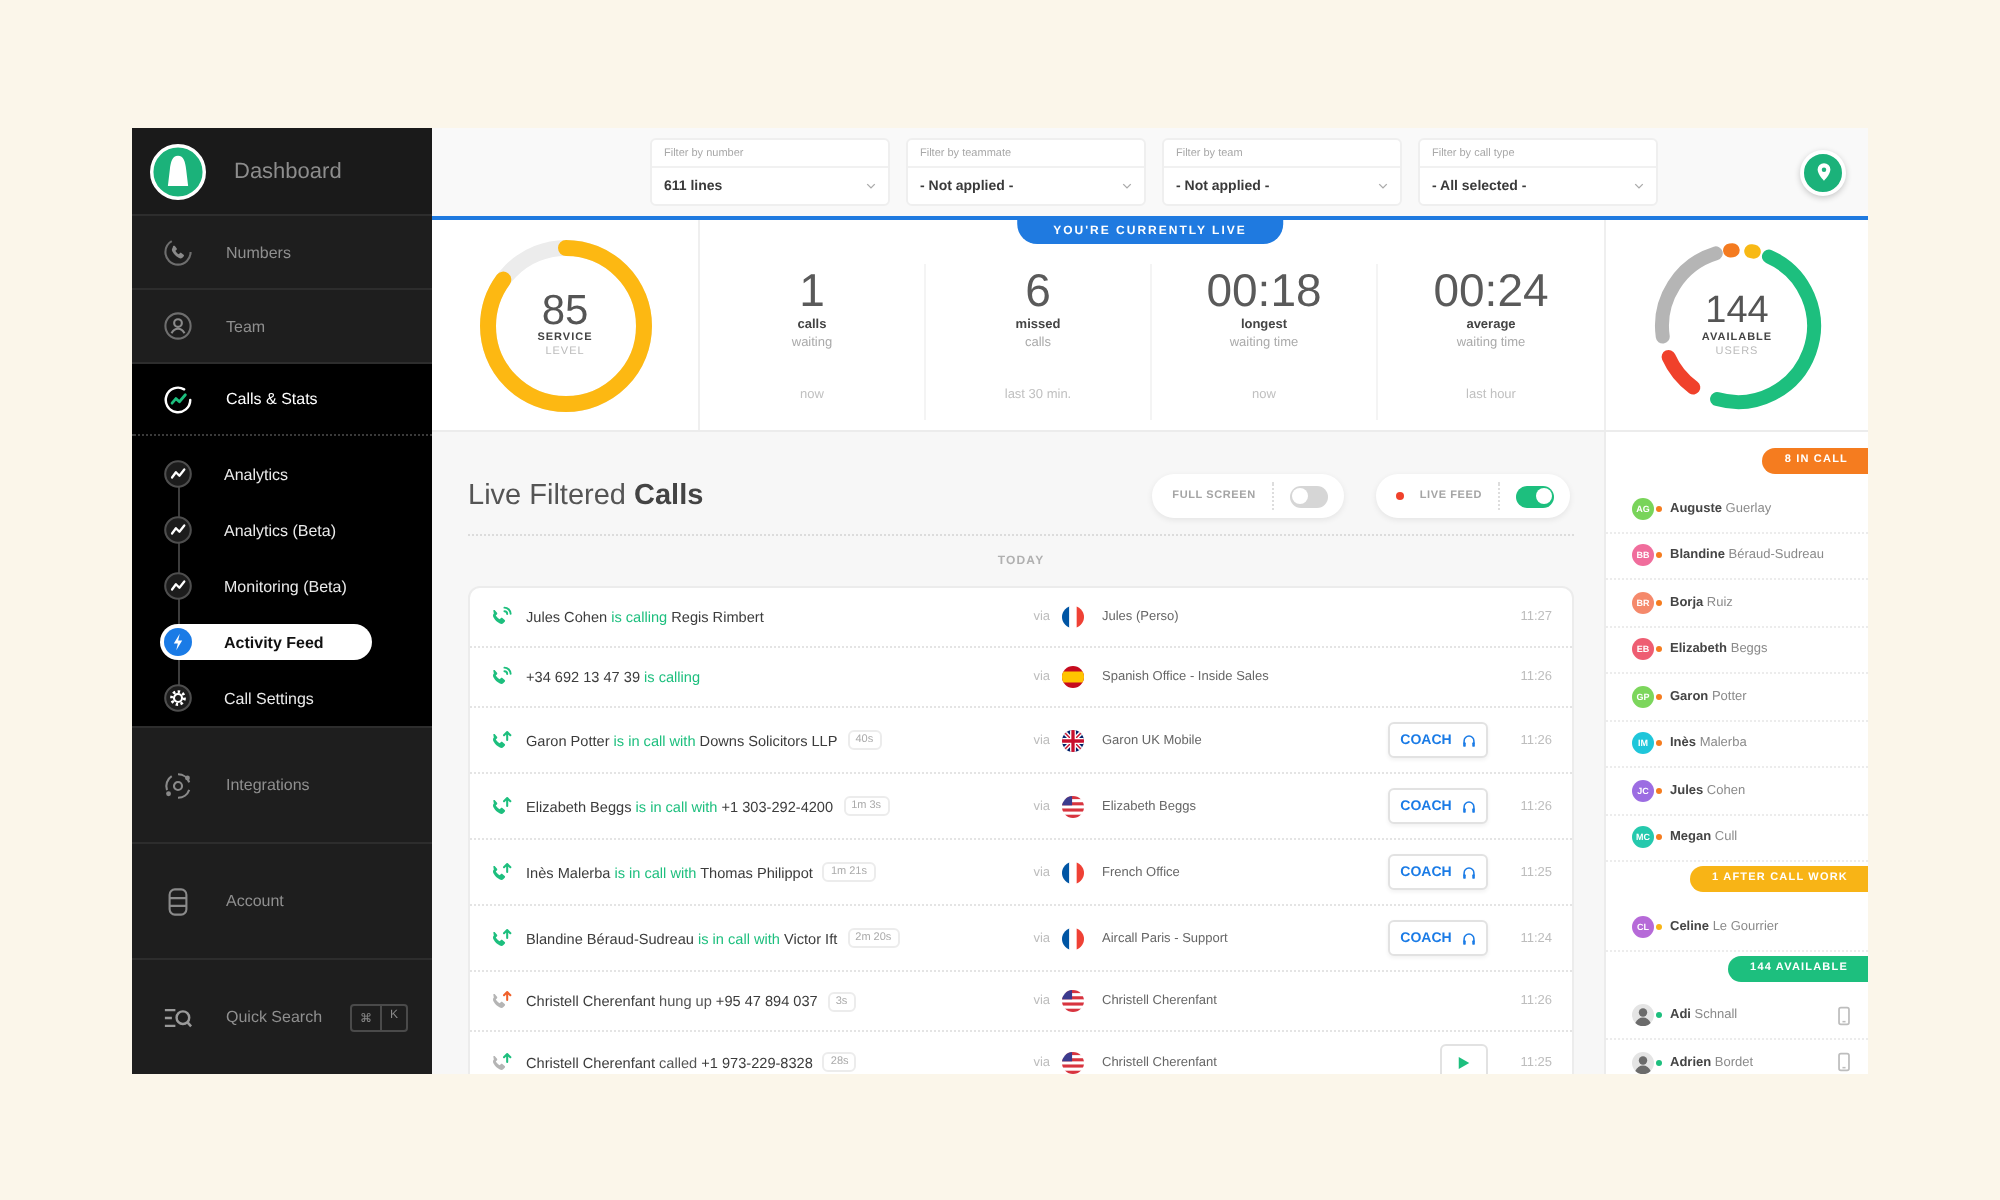  I want to click on spain-flag-icon, so click(1073, 677).